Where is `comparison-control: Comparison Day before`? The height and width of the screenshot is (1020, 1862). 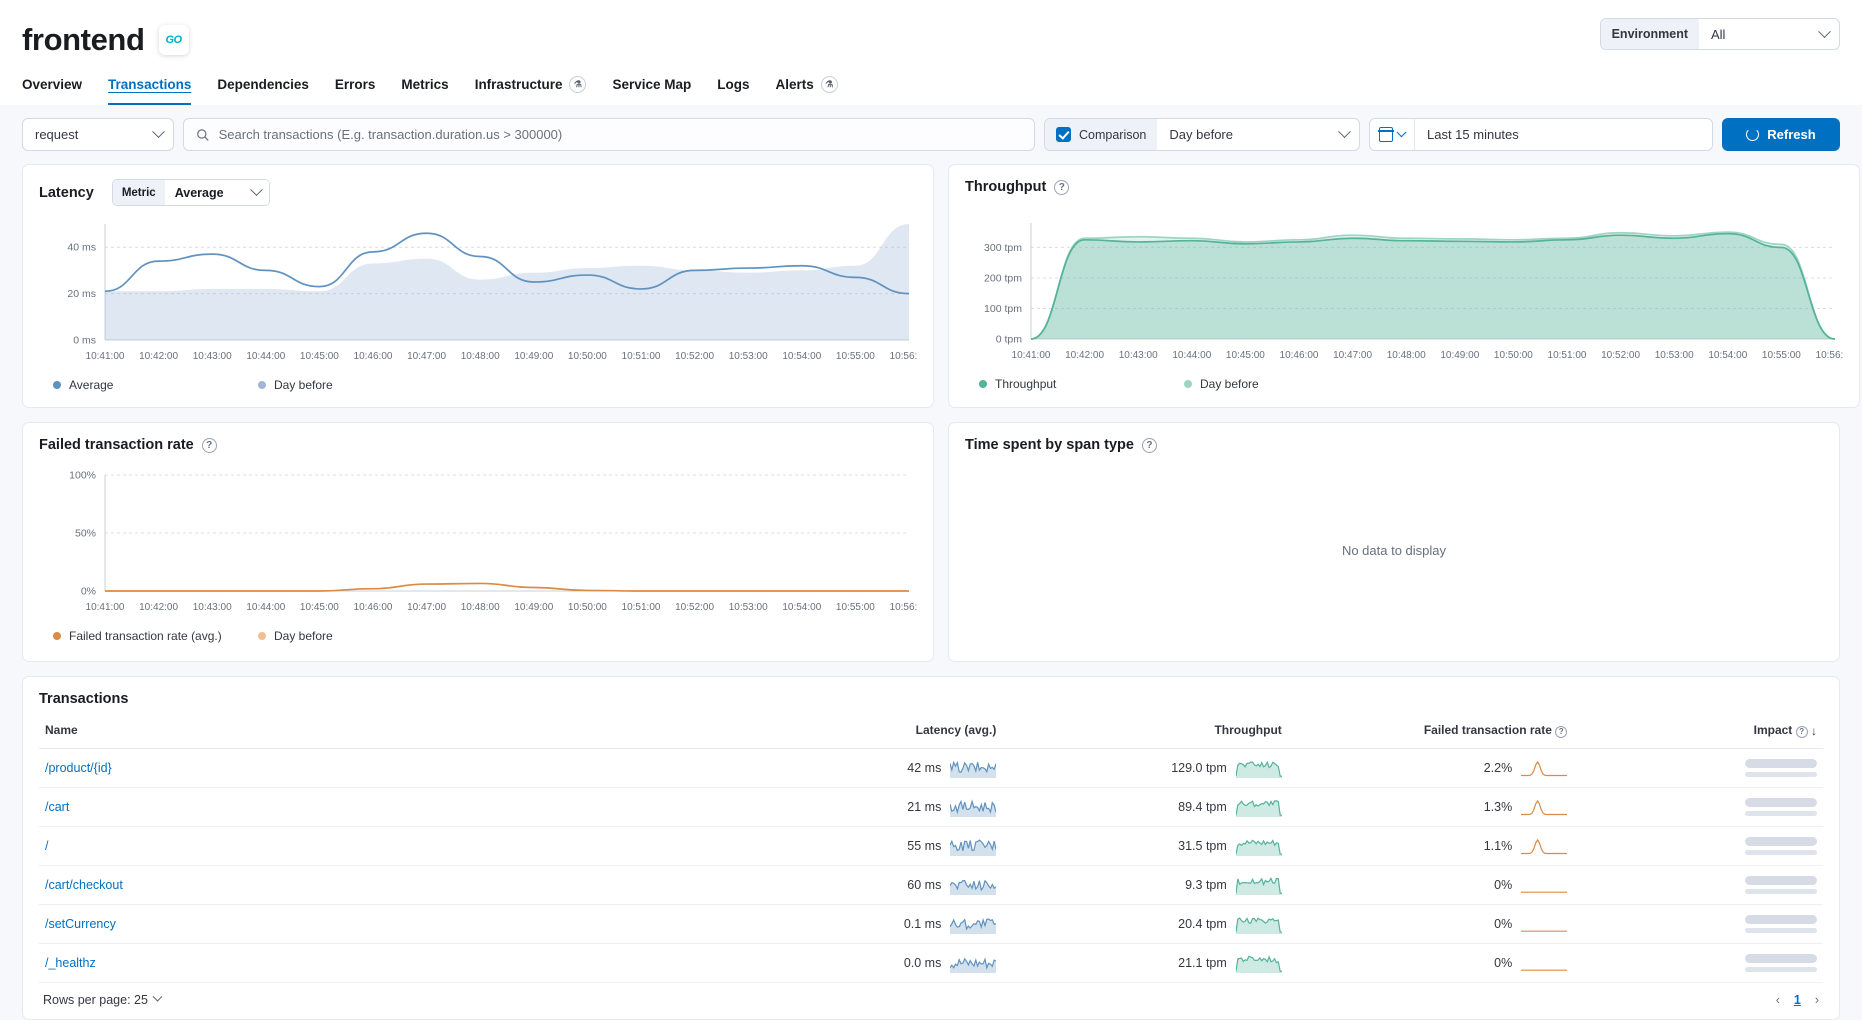
comparison-control: Comparison Day before is located at coordinates (1202, 134).